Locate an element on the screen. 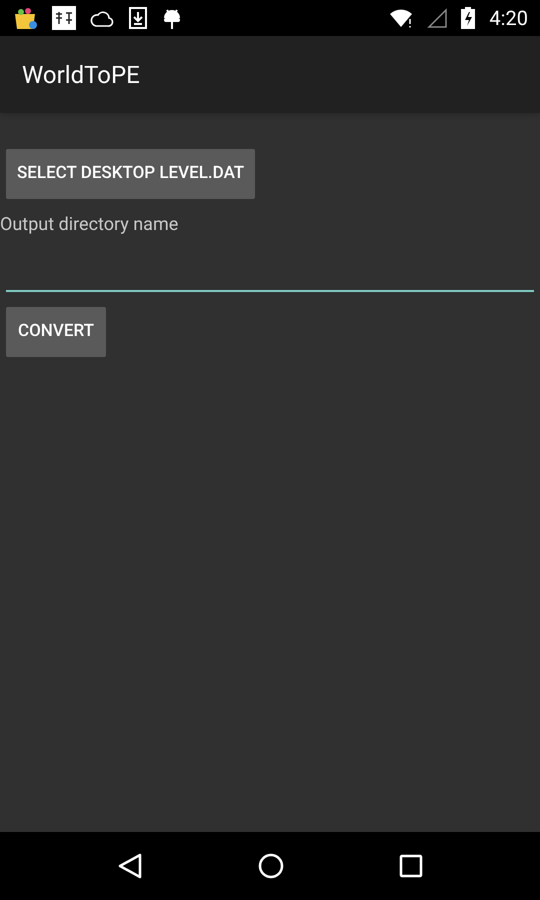 The width and height of the screenshot is (540, 900). back-button is located at coordinates (130, 866).